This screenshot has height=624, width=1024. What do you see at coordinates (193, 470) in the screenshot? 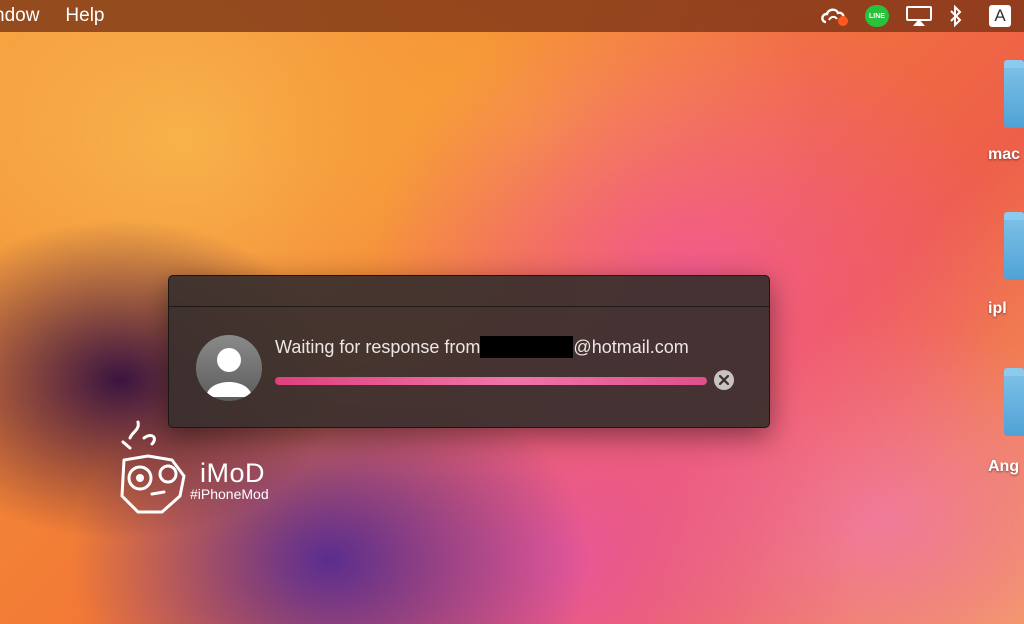
I see `watermark: iMoD #iPhoneMod` at bounding box center [193, 470].